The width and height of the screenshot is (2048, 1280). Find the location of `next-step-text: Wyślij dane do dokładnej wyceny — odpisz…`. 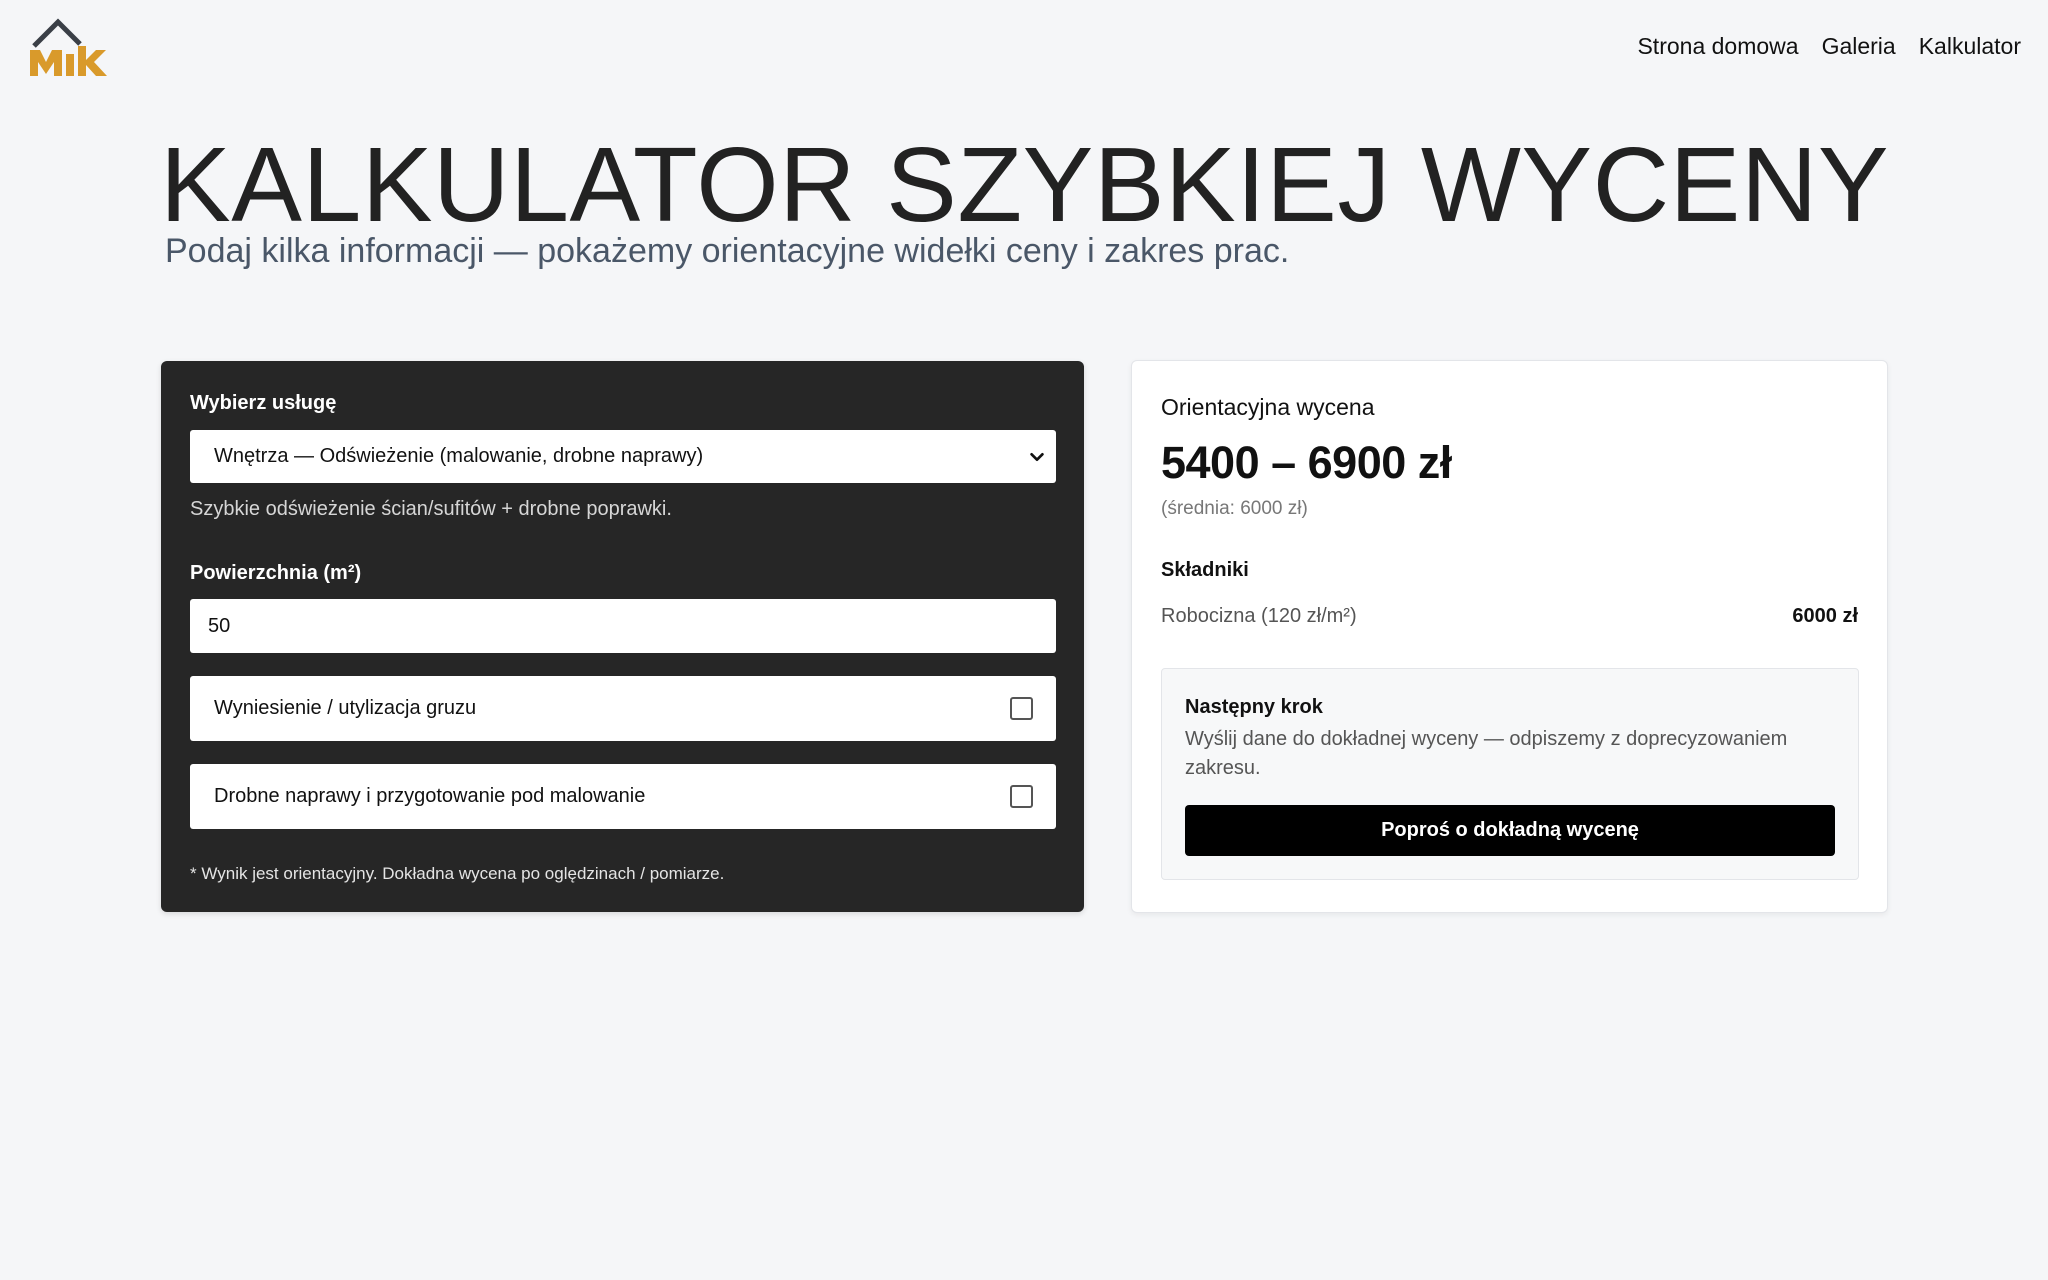

next-step-text: Wyślij dane do dokładnej wyceny — odpisz… is located at coordinates (1486, 753).